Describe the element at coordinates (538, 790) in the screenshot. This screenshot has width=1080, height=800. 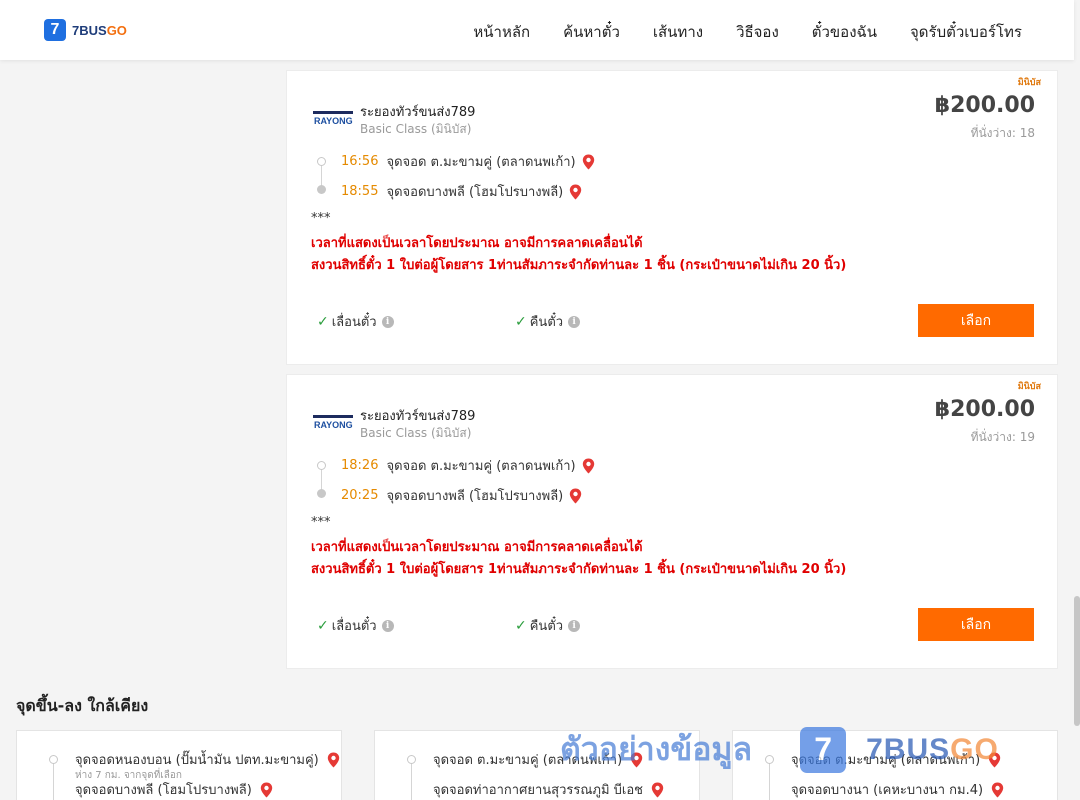
I see `nearby-to-place: จุดจอดท่าอากาศยานสุวรรณภูมิ บีเอช` at that location.